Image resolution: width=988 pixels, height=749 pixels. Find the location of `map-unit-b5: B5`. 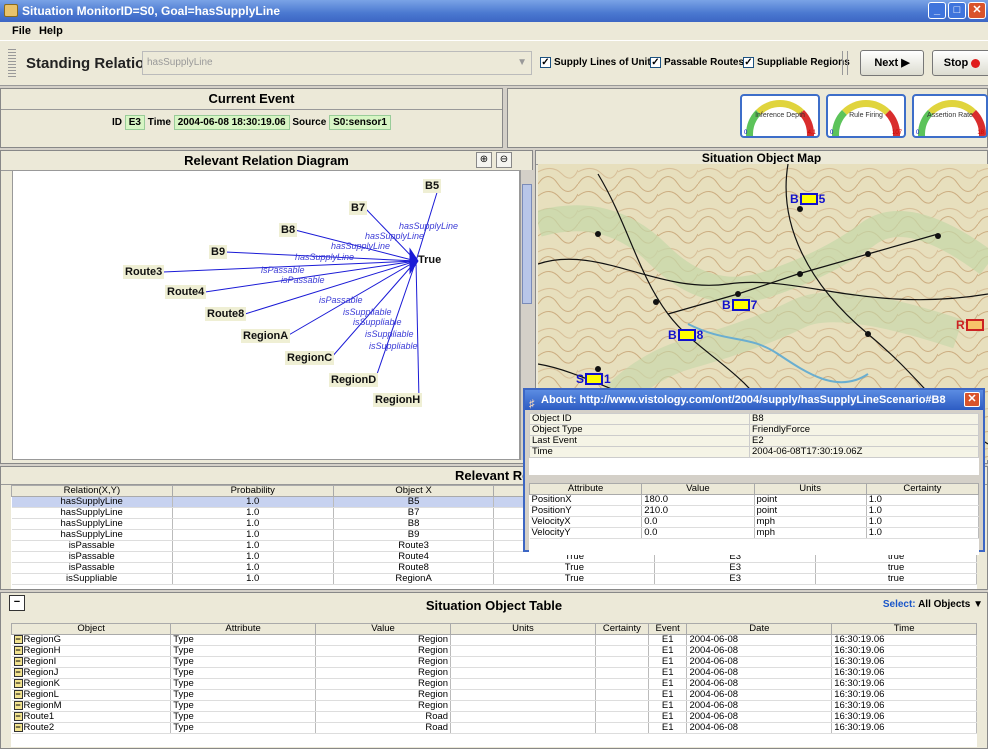

map-unit-b5: B5 is located at coordinates (807, 199).